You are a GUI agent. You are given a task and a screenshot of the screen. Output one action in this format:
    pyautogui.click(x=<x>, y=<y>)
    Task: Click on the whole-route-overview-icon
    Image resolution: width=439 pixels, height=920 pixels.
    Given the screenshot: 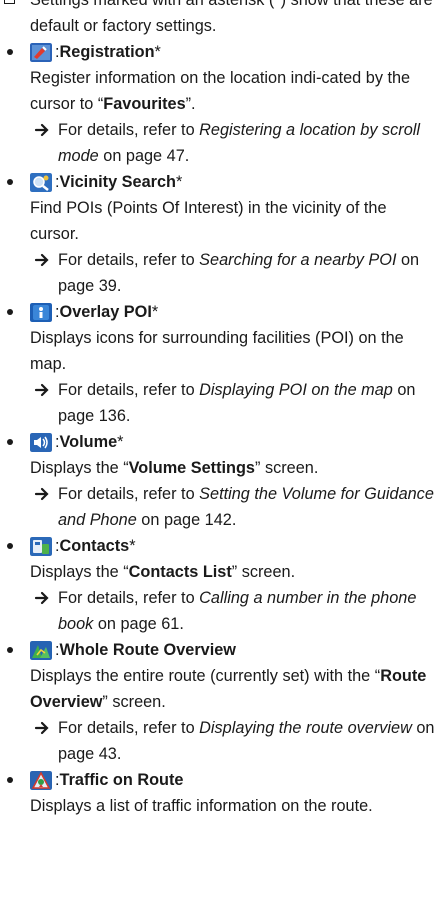 What is the action you would take?
    pyautogui.click(x=41, y=650)
    